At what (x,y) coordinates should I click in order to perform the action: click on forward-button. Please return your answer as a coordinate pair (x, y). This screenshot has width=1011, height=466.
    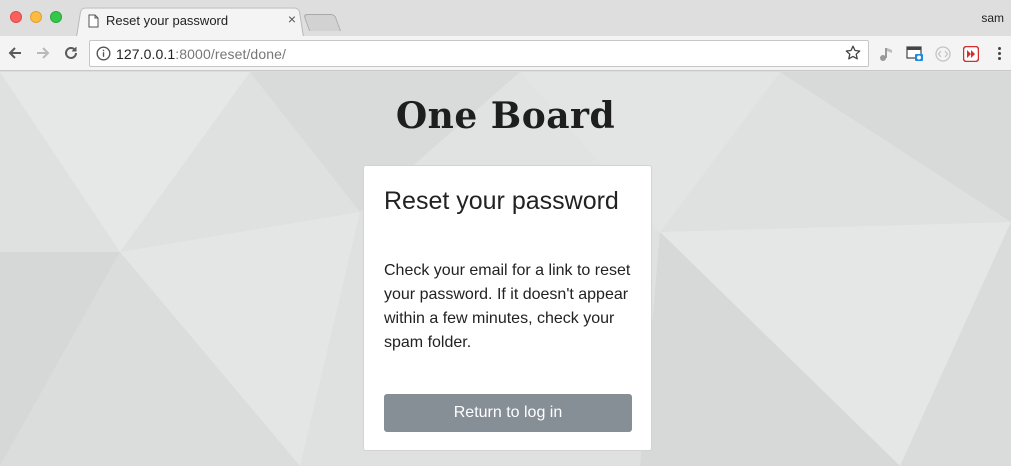
    Looking at the image, I should click on (43, 53).